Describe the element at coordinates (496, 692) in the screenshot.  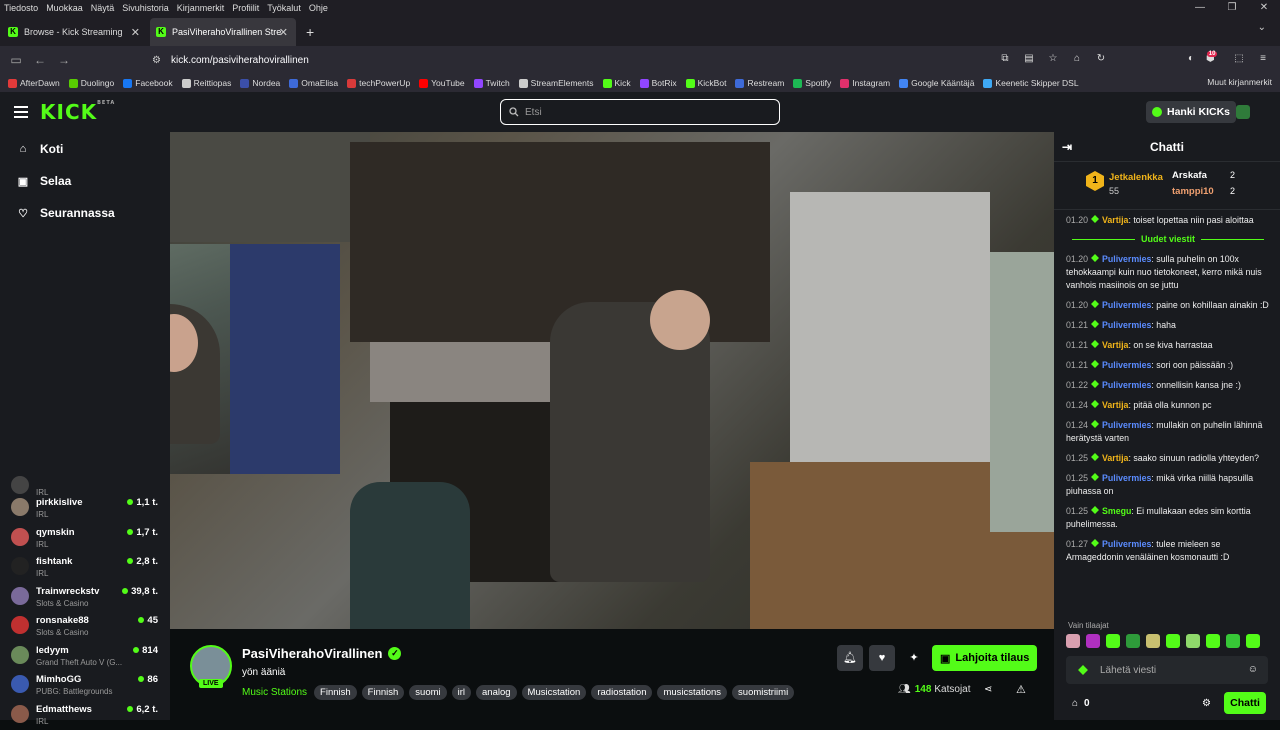
I see `stream-tag: analog` at that location.